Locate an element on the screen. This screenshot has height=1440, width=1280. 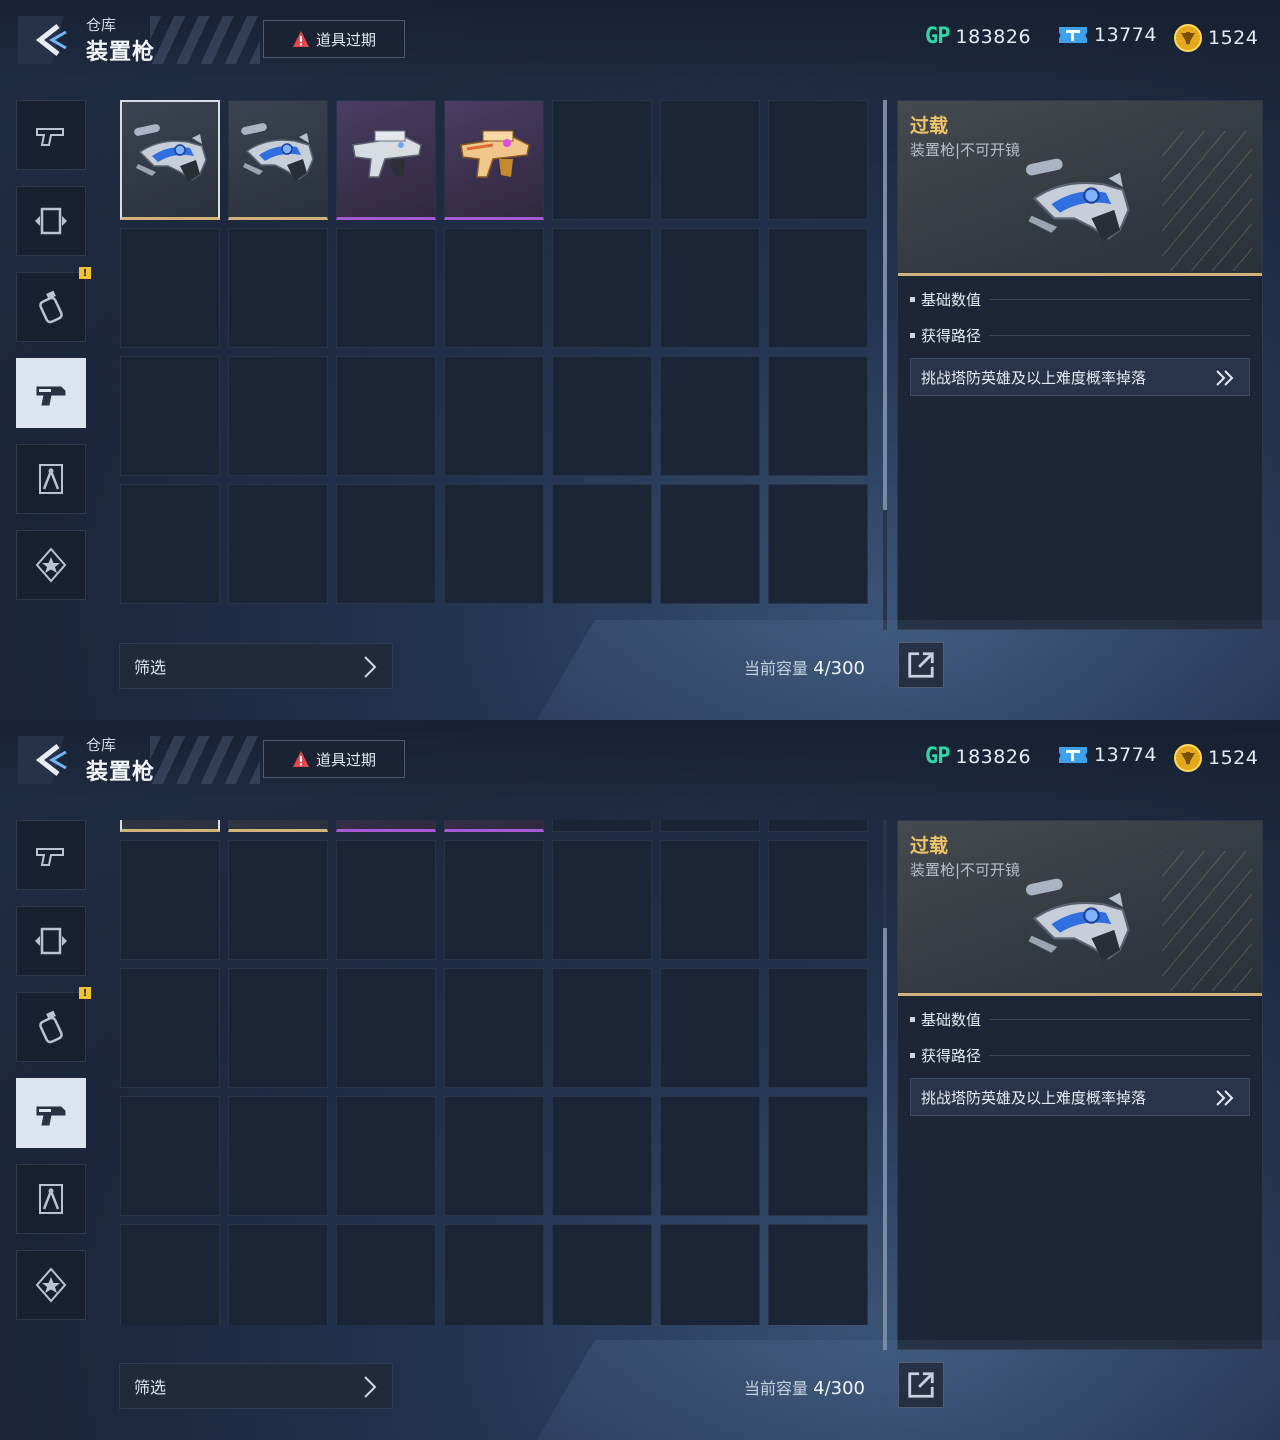
divider is located at coordinates (1119, 335).